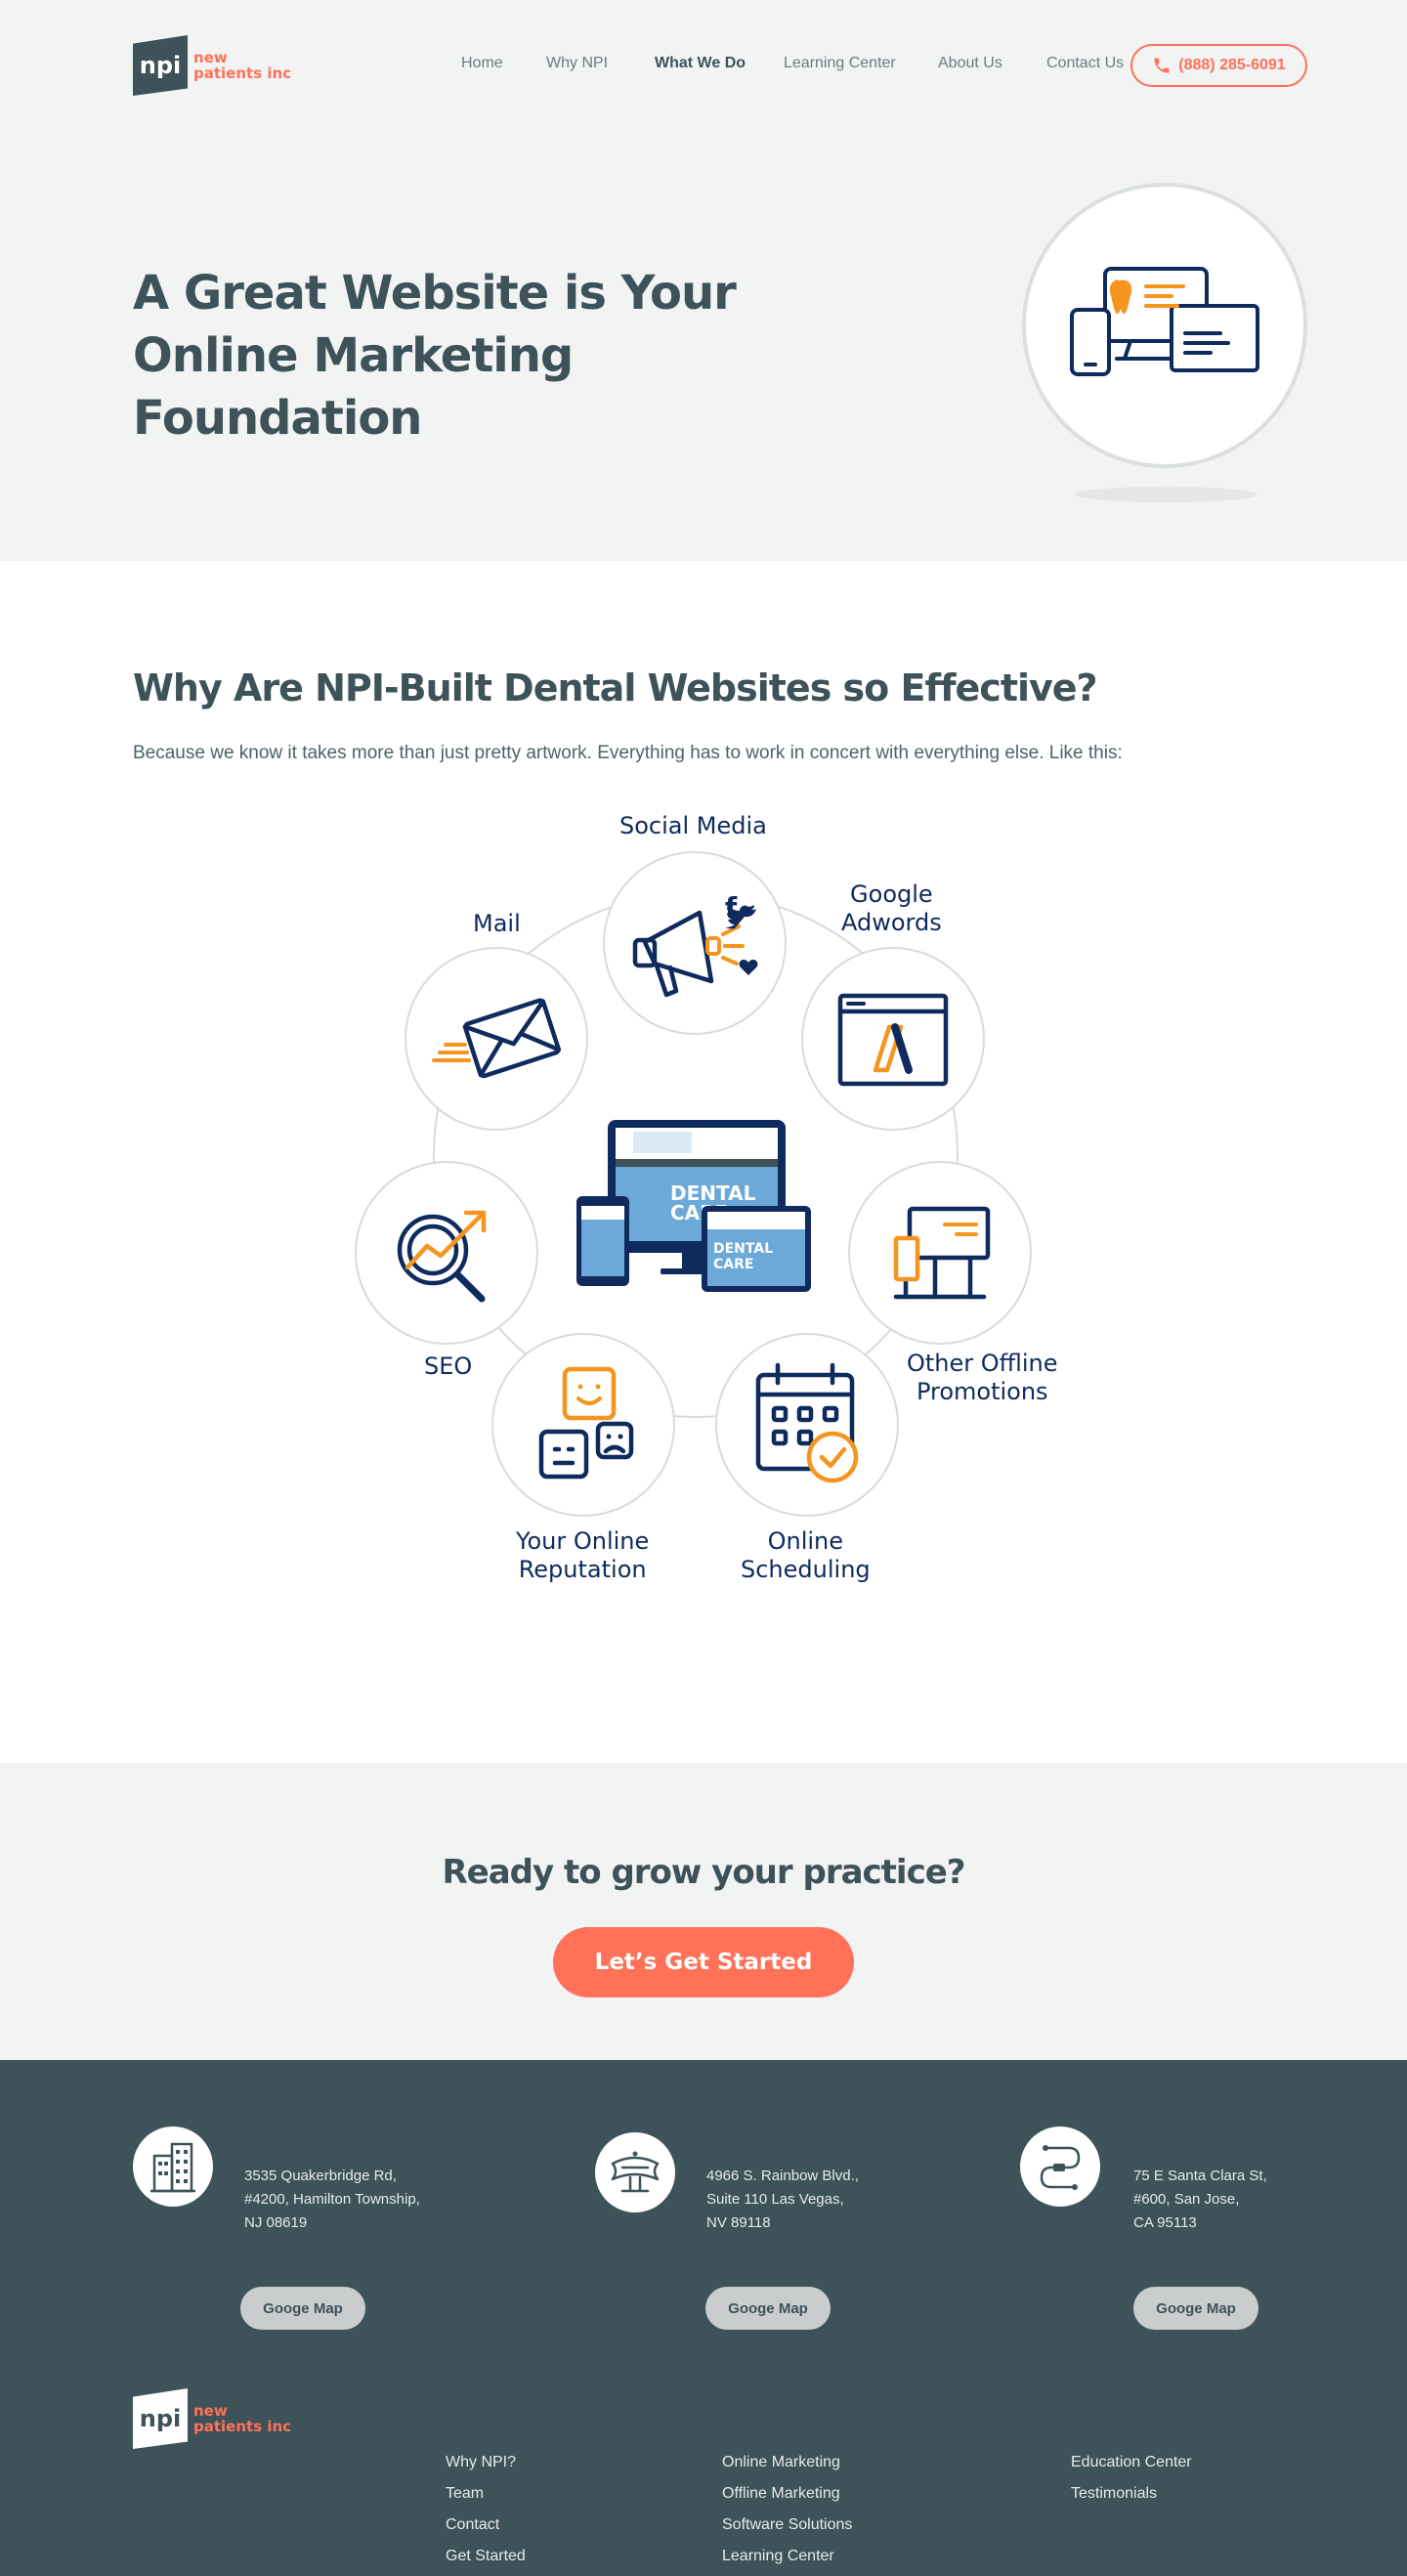 This screenshot has height=2576, width=1407. What do you see at coordinates (769, 2143) in the screenshot?
I see `location-name-las-vegas: Las Vegas` at bounding box center [769, 2143].